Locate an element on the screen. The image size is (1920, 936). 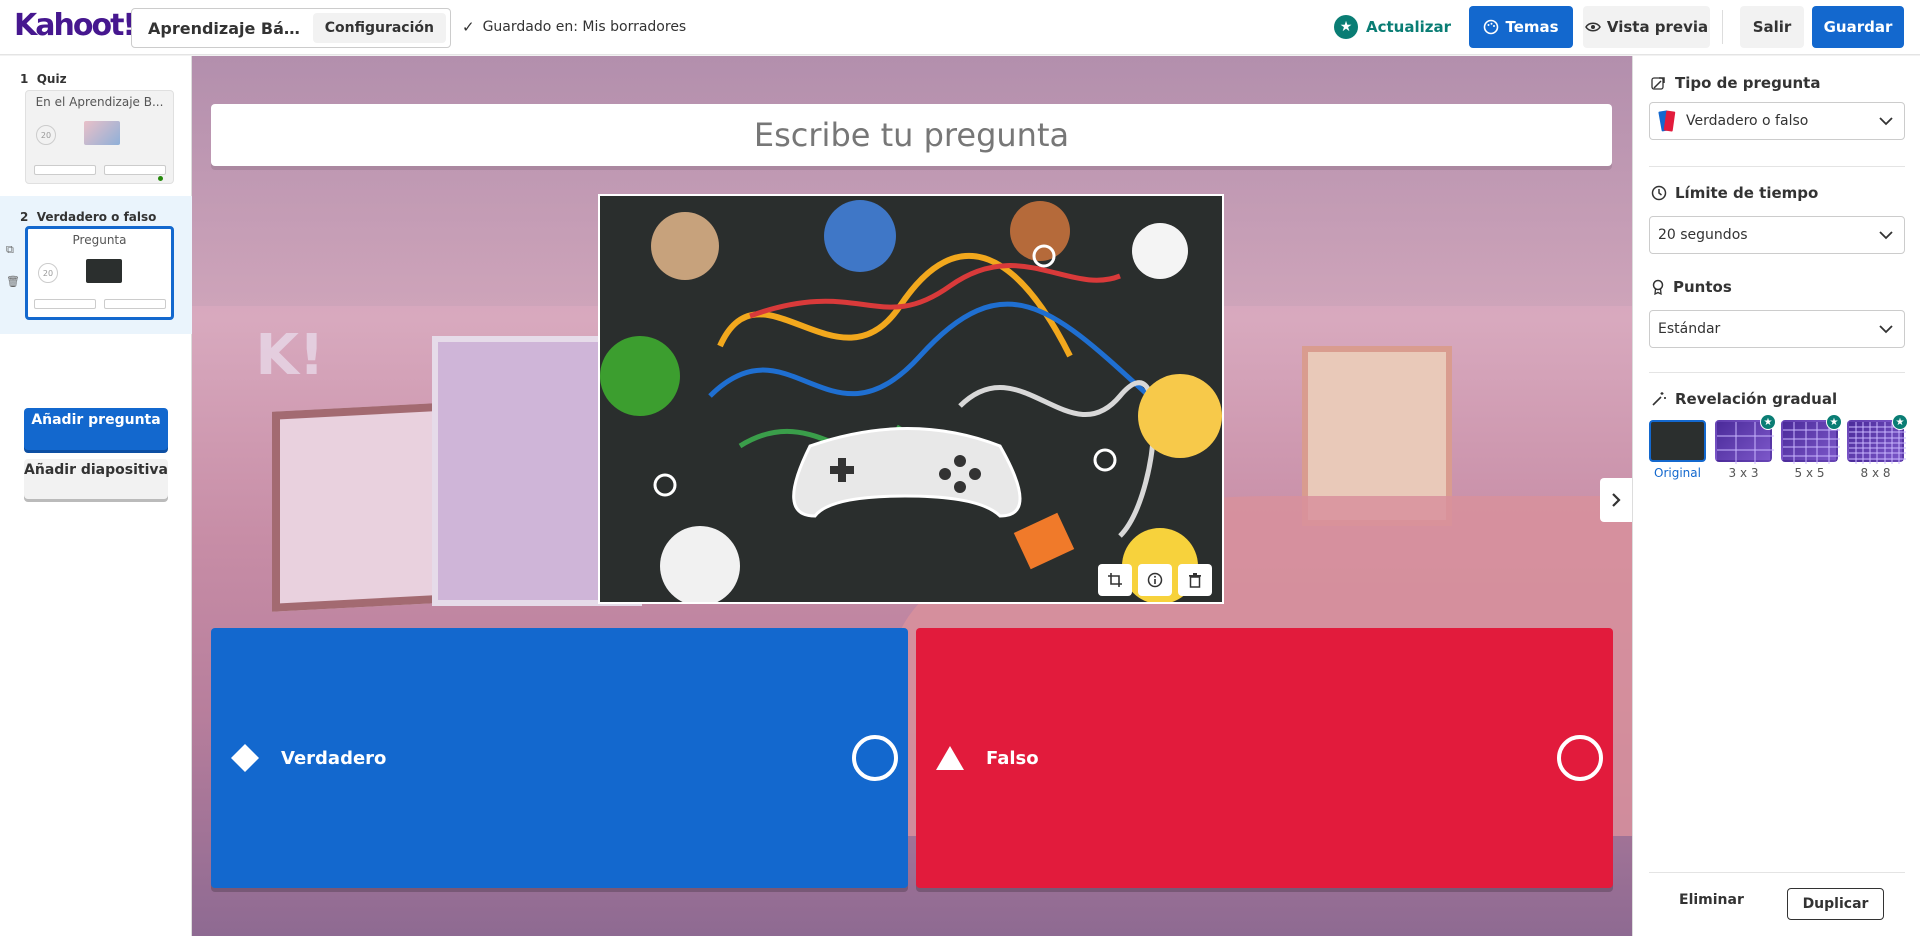
reveal-option-8x8: ★ 8 x 8 is located at coordinates (1877, 447).